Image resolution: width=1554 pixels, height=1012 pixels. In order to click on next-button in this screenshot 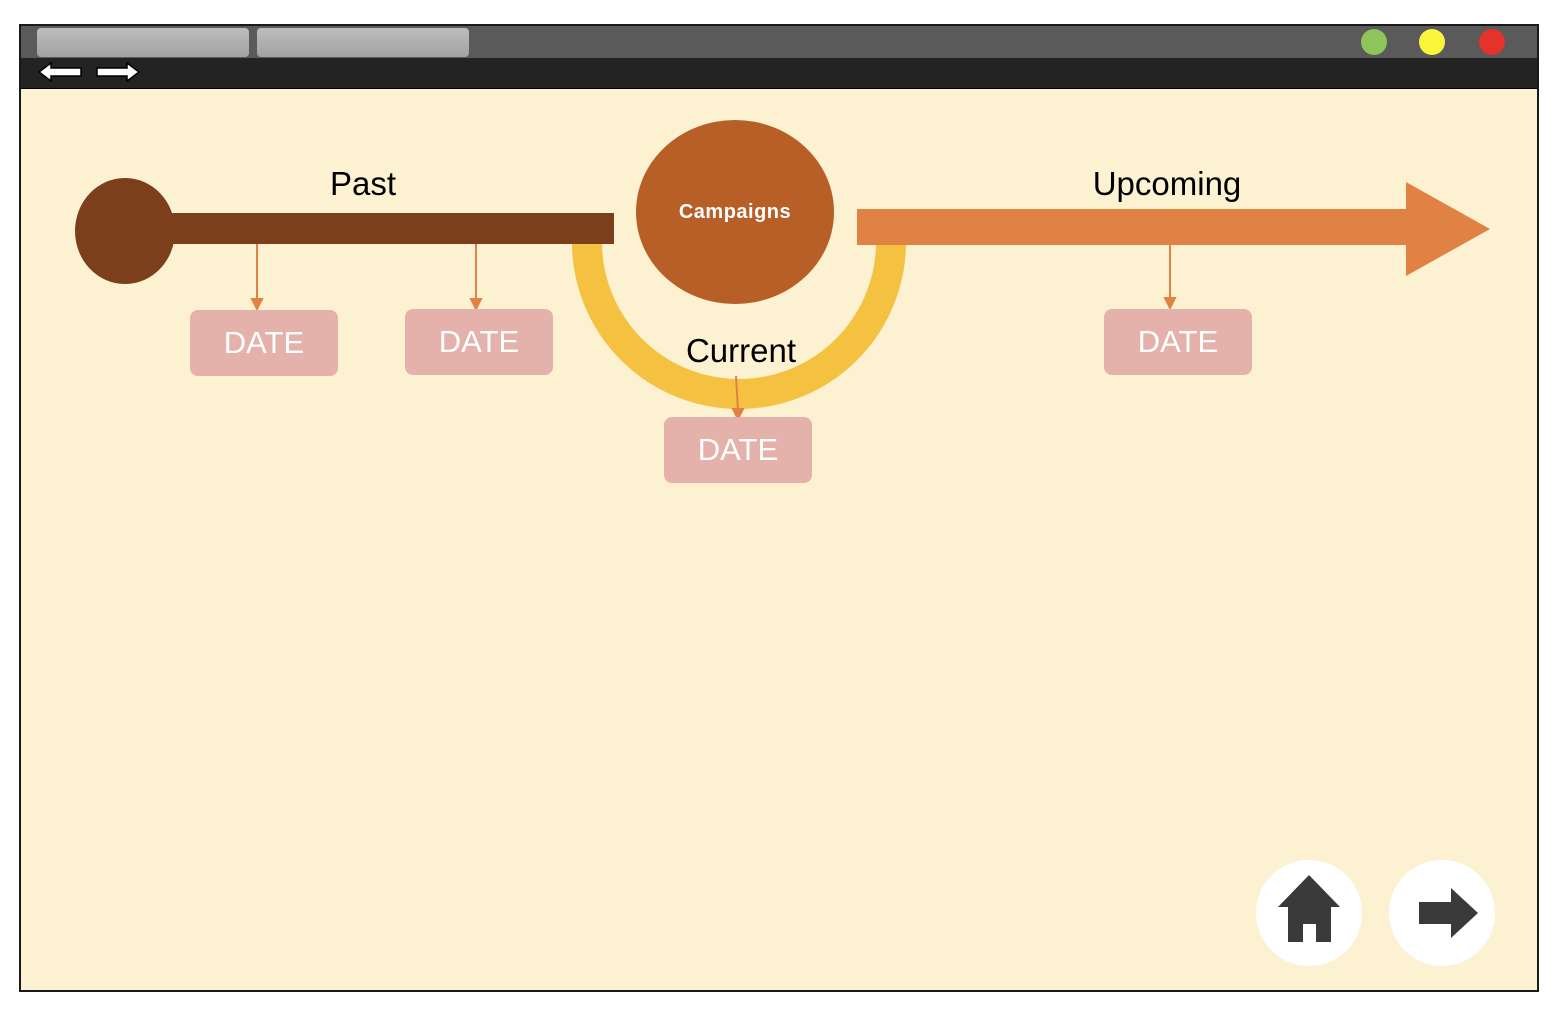, I will do `click(1442, 913)`.